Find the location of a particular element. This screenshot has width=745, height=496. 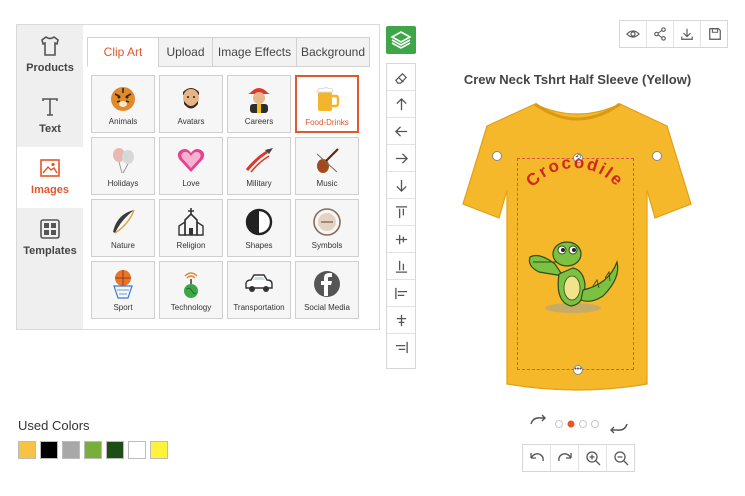

category-tile: Social Media is located at coordinates (327, 290).